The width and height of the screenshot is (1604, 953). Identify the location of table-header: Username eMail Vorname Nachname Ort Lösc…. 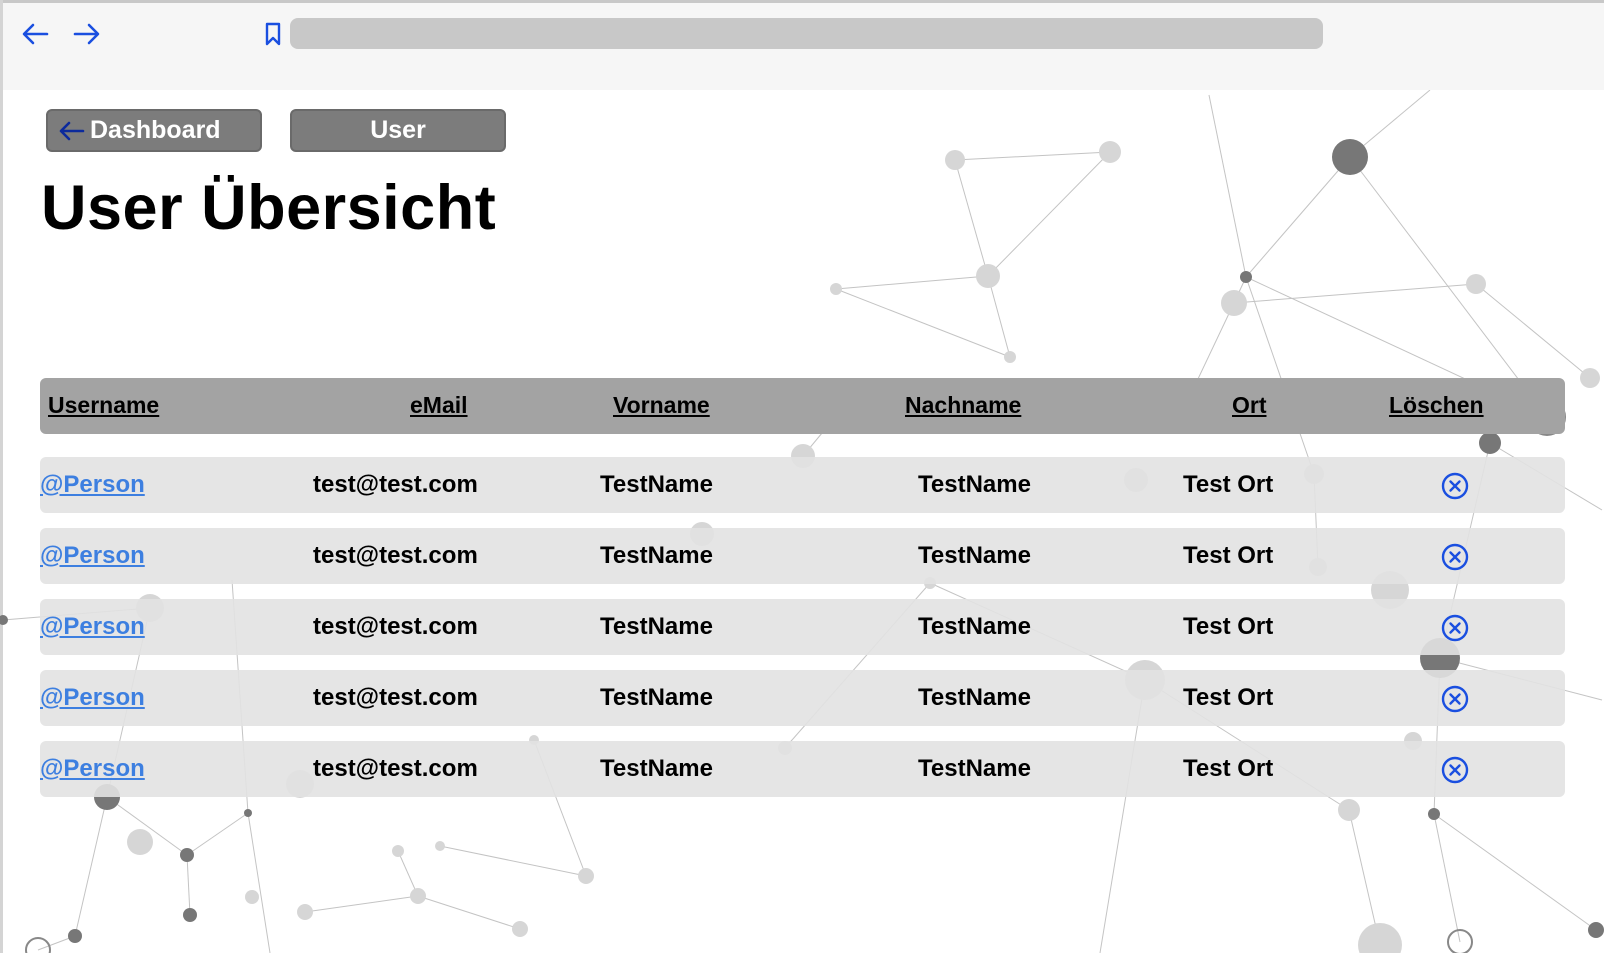
(802, 406).